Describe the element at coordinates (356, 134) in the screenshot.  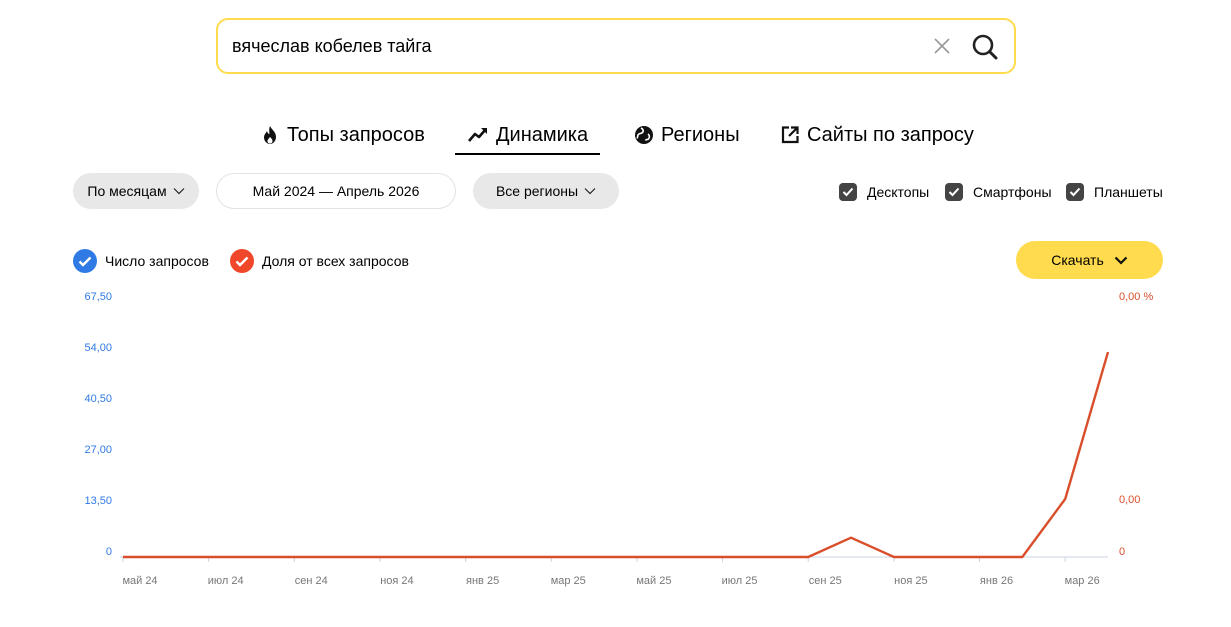
I see `tab-label: Топы запросов` at that location.